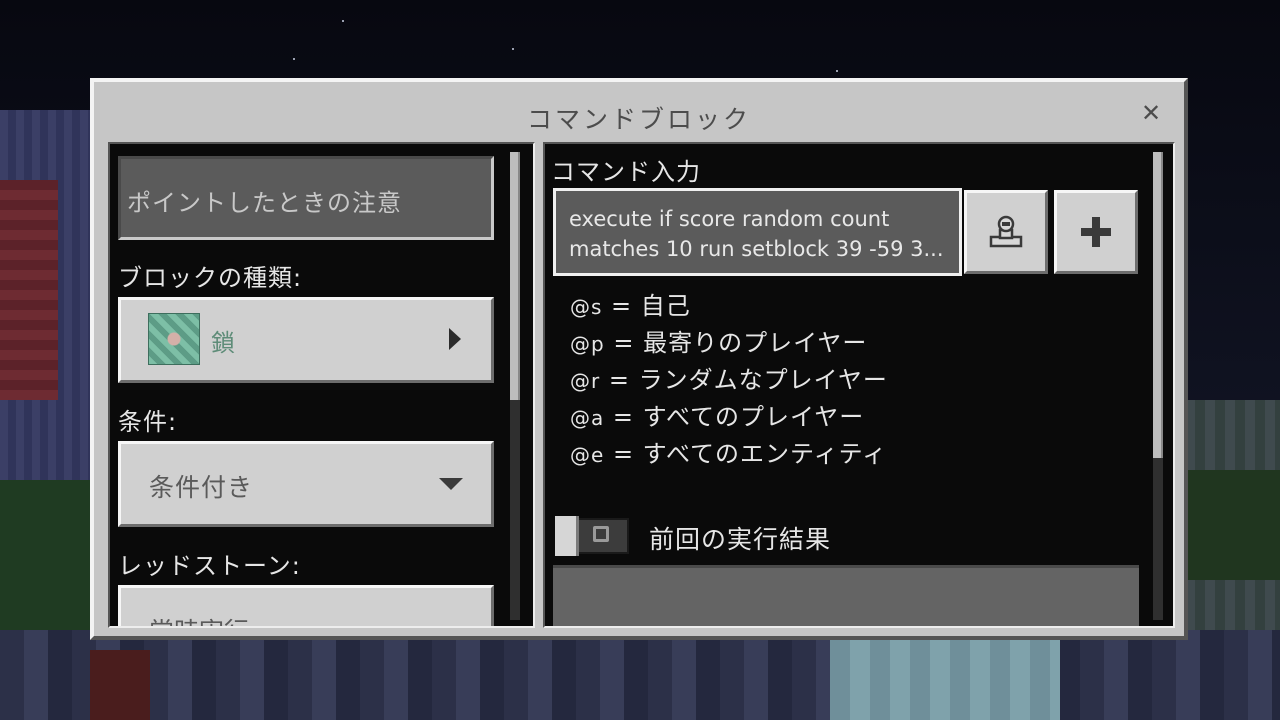  I want to click on selector-help-item: @p = 最寄りのプレイヤー, so click(719, 343).